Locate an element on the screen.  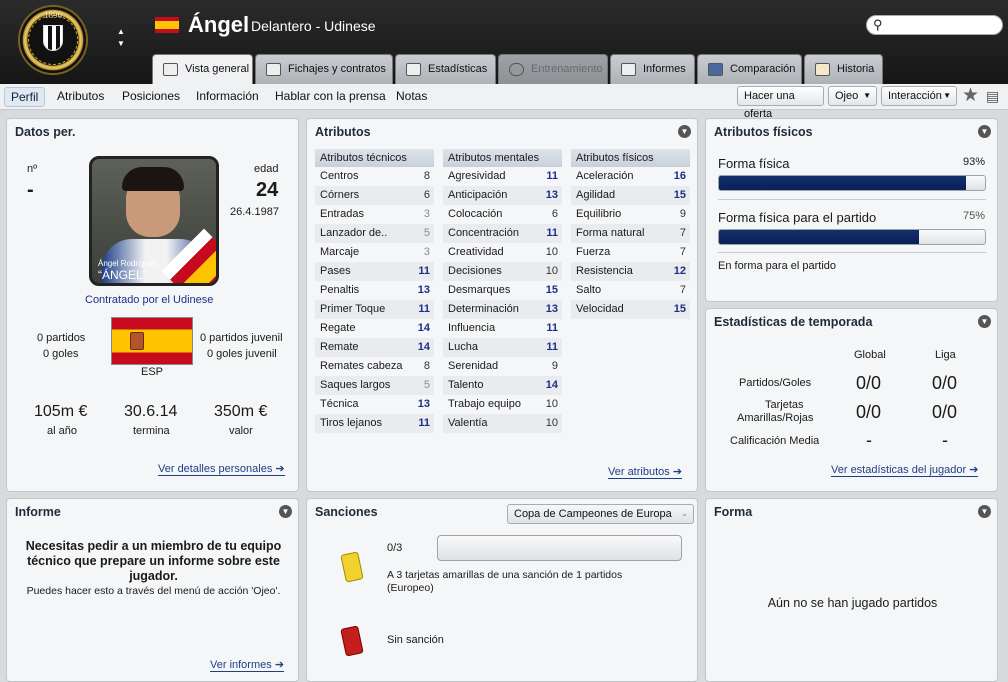
cards-global: 0/0 is located at coordinates (869, 412).